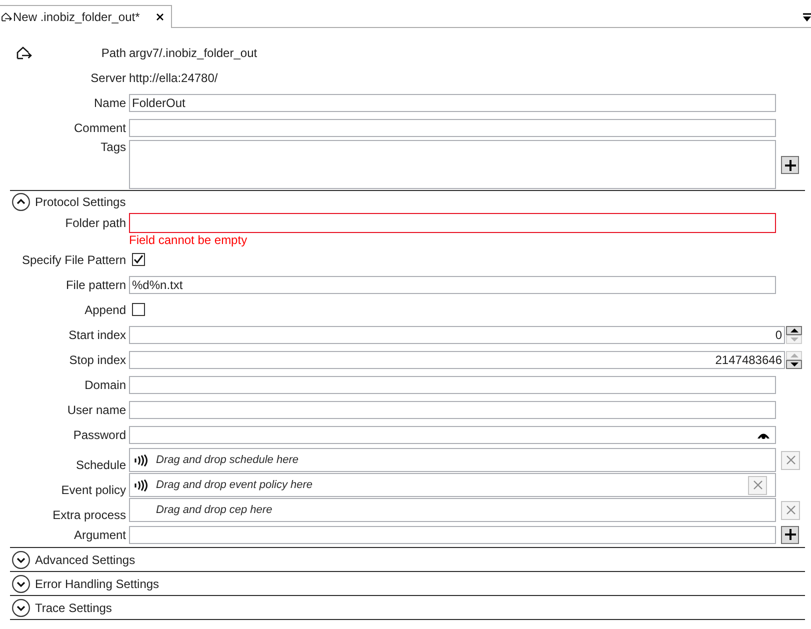  Describe the element at coordinates (160, 17) in the screenshot. I see `close-icon` at that location.